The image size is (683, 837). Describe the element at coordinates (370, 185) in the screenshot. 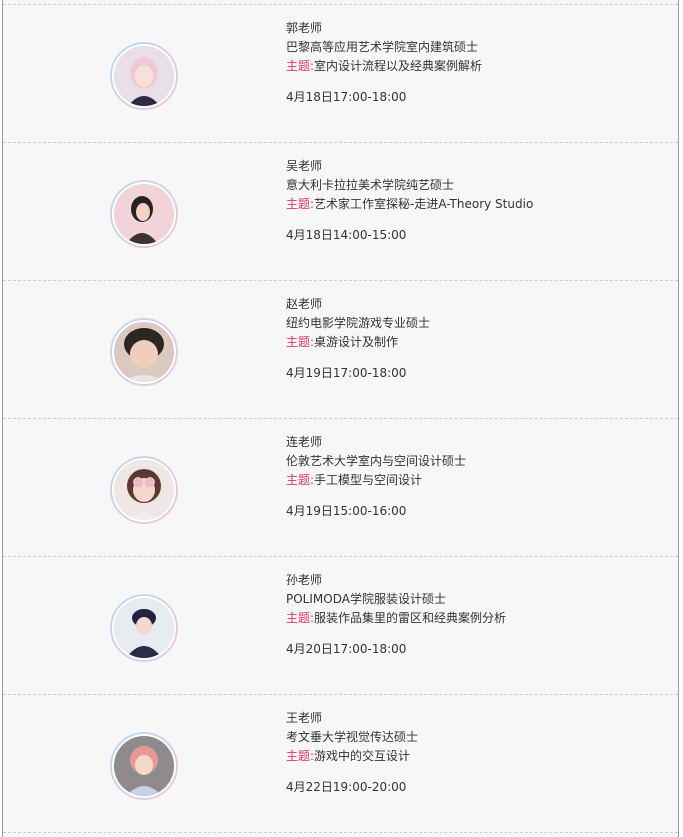

I see `teacher-degree: 意大利卡拉拉美术学院纯艺硕士` at that location.